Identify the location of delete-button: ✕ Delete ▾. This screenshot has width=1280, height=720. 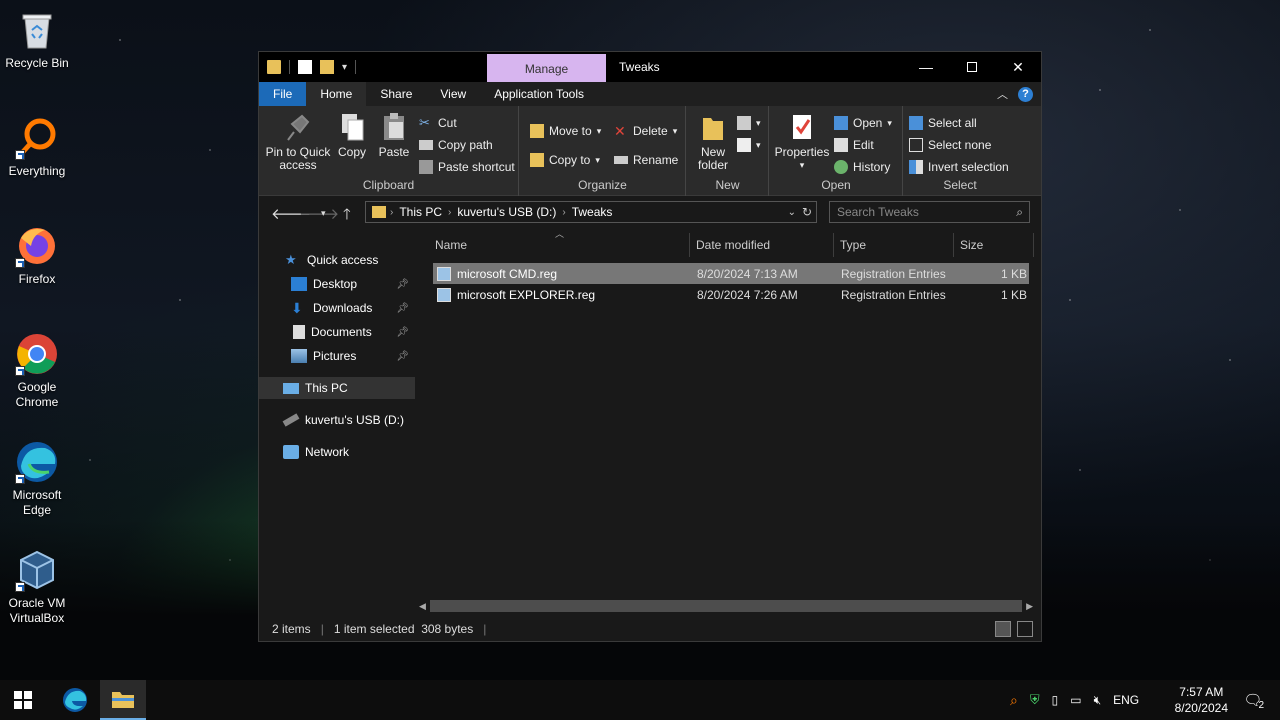
(645, 131).